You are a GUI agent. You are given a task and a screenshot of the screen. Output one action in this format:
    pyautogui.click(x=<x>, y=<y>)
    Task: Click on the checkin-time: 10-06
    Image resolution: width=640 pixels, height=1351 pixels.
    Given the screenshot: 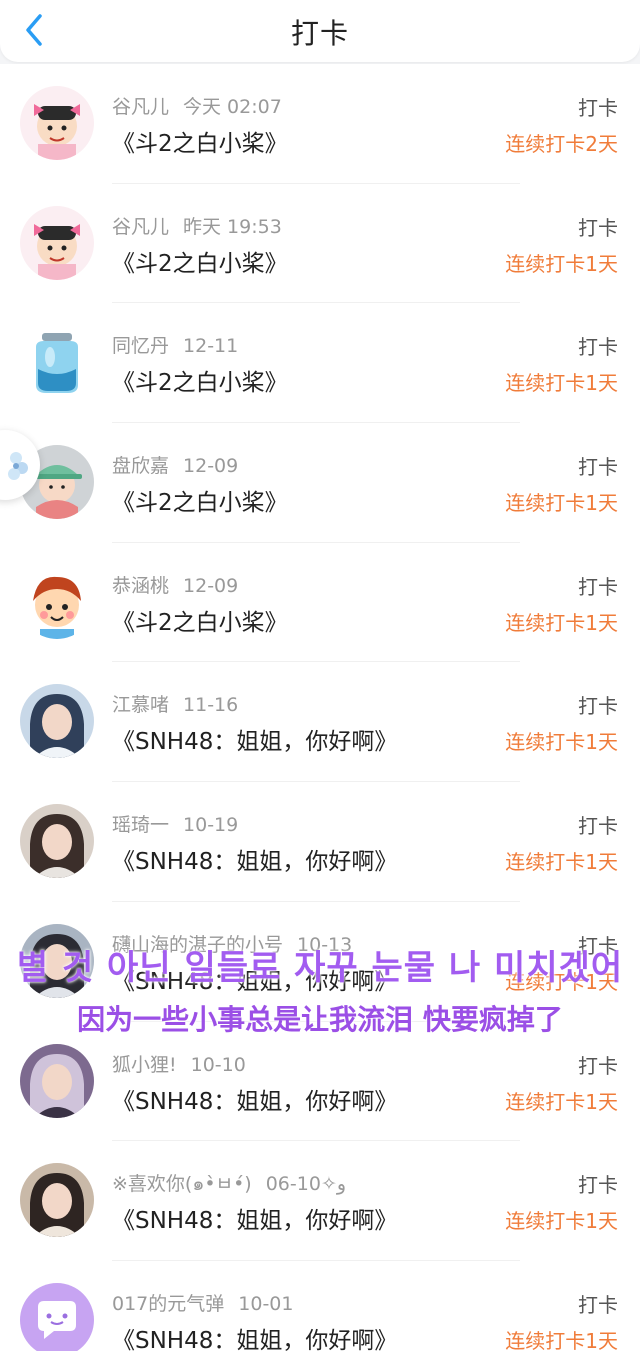 What is the action you would take?
    pyautogui.click(x=293, y=1184)
    